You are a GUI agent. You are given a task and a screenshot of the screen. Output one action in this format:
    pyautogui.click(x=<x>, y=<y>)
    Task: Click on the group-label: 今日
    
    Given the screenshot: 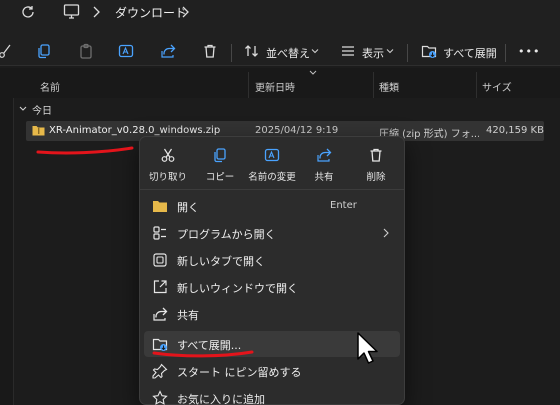 What is the action you would take?
    pyautogui.click(x=42, y=111)
    